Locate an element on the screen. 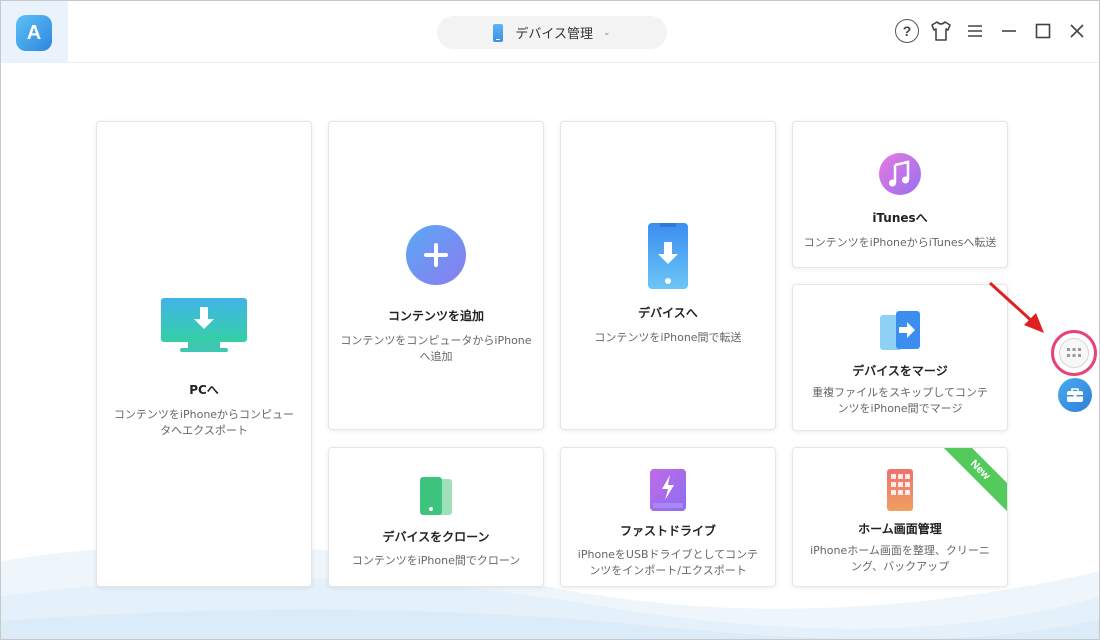 Image resolution: width=1100 pixels, height=640 pixels. card-title: ファストドライブ is located at coordinates (667, 531).